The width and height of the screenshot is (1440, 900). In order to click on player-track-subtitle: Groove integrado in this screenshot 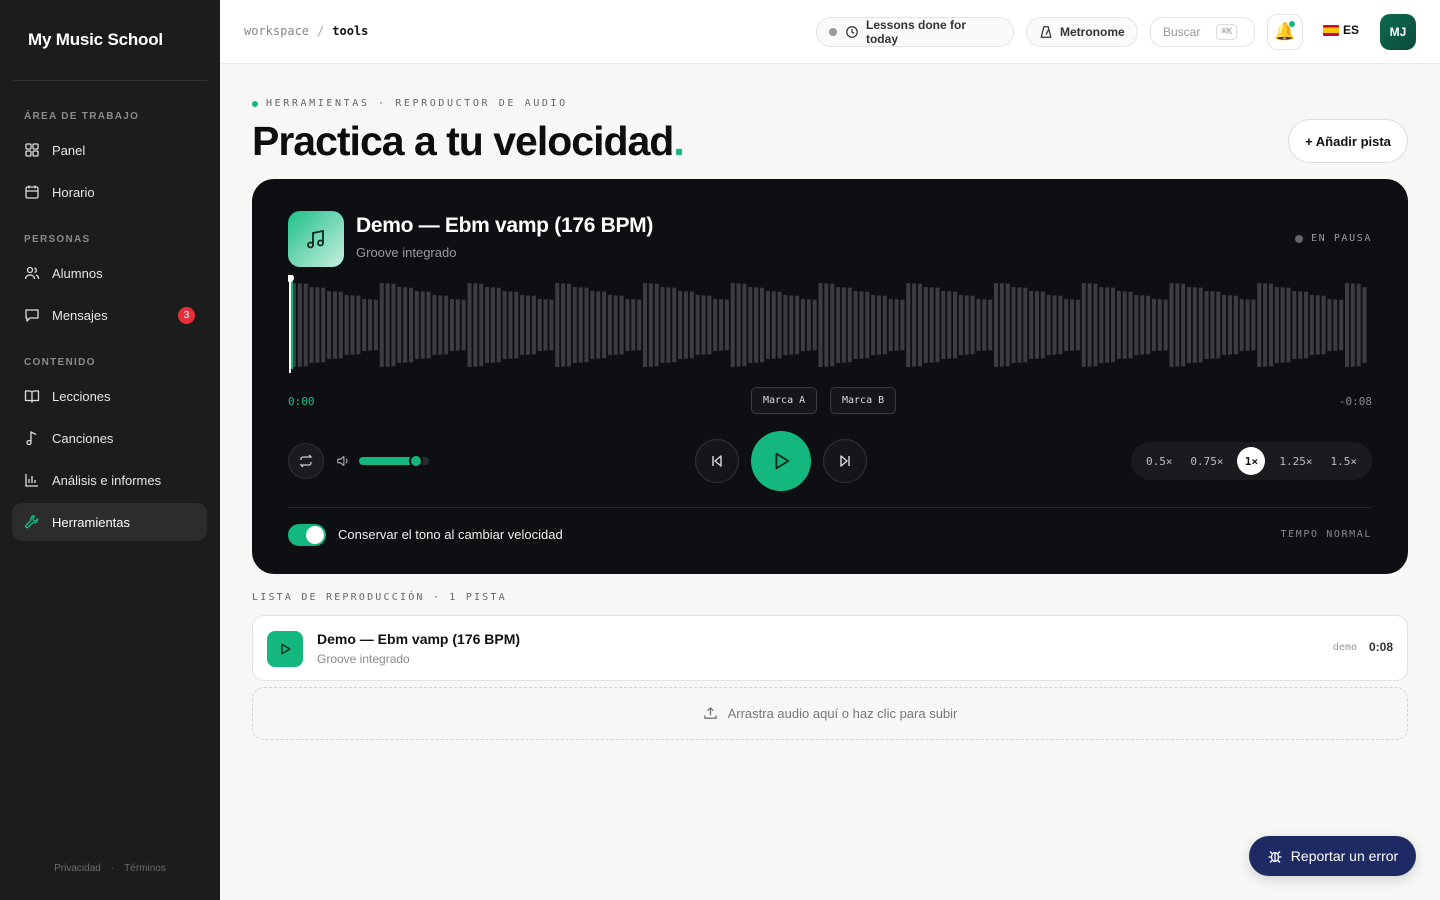, I will do `click(406, 252)`.